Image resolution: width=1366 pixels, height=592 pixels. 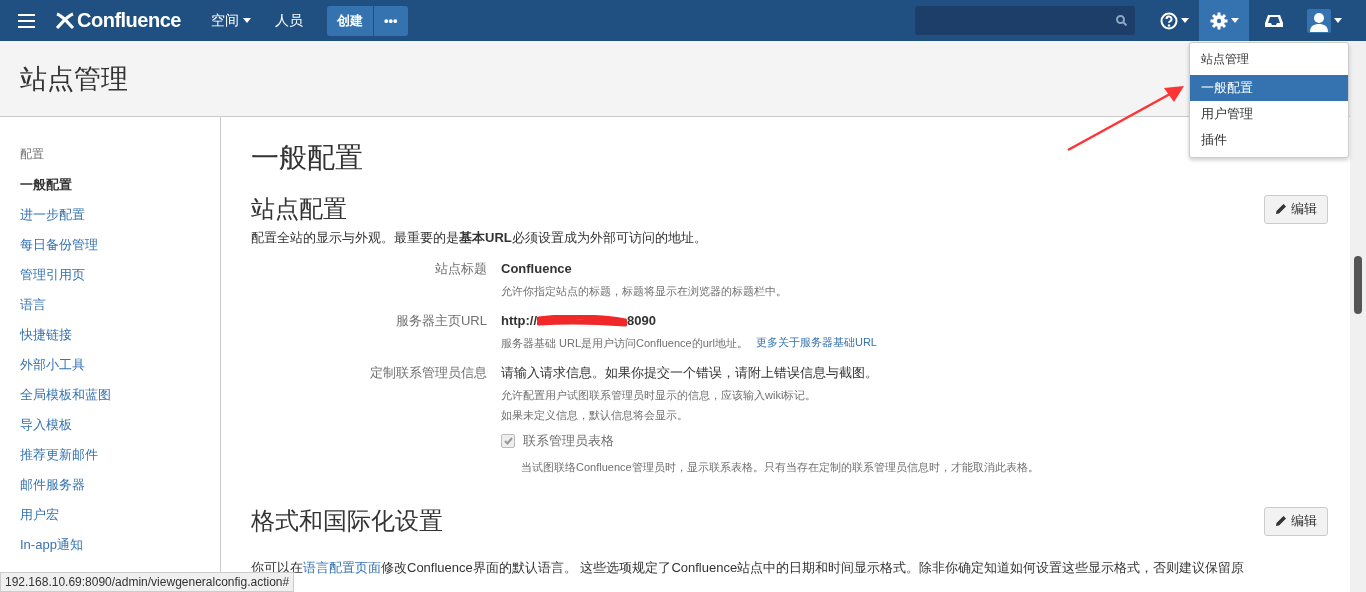 I want to click on more-button: •••, so click(x=390, y=20).